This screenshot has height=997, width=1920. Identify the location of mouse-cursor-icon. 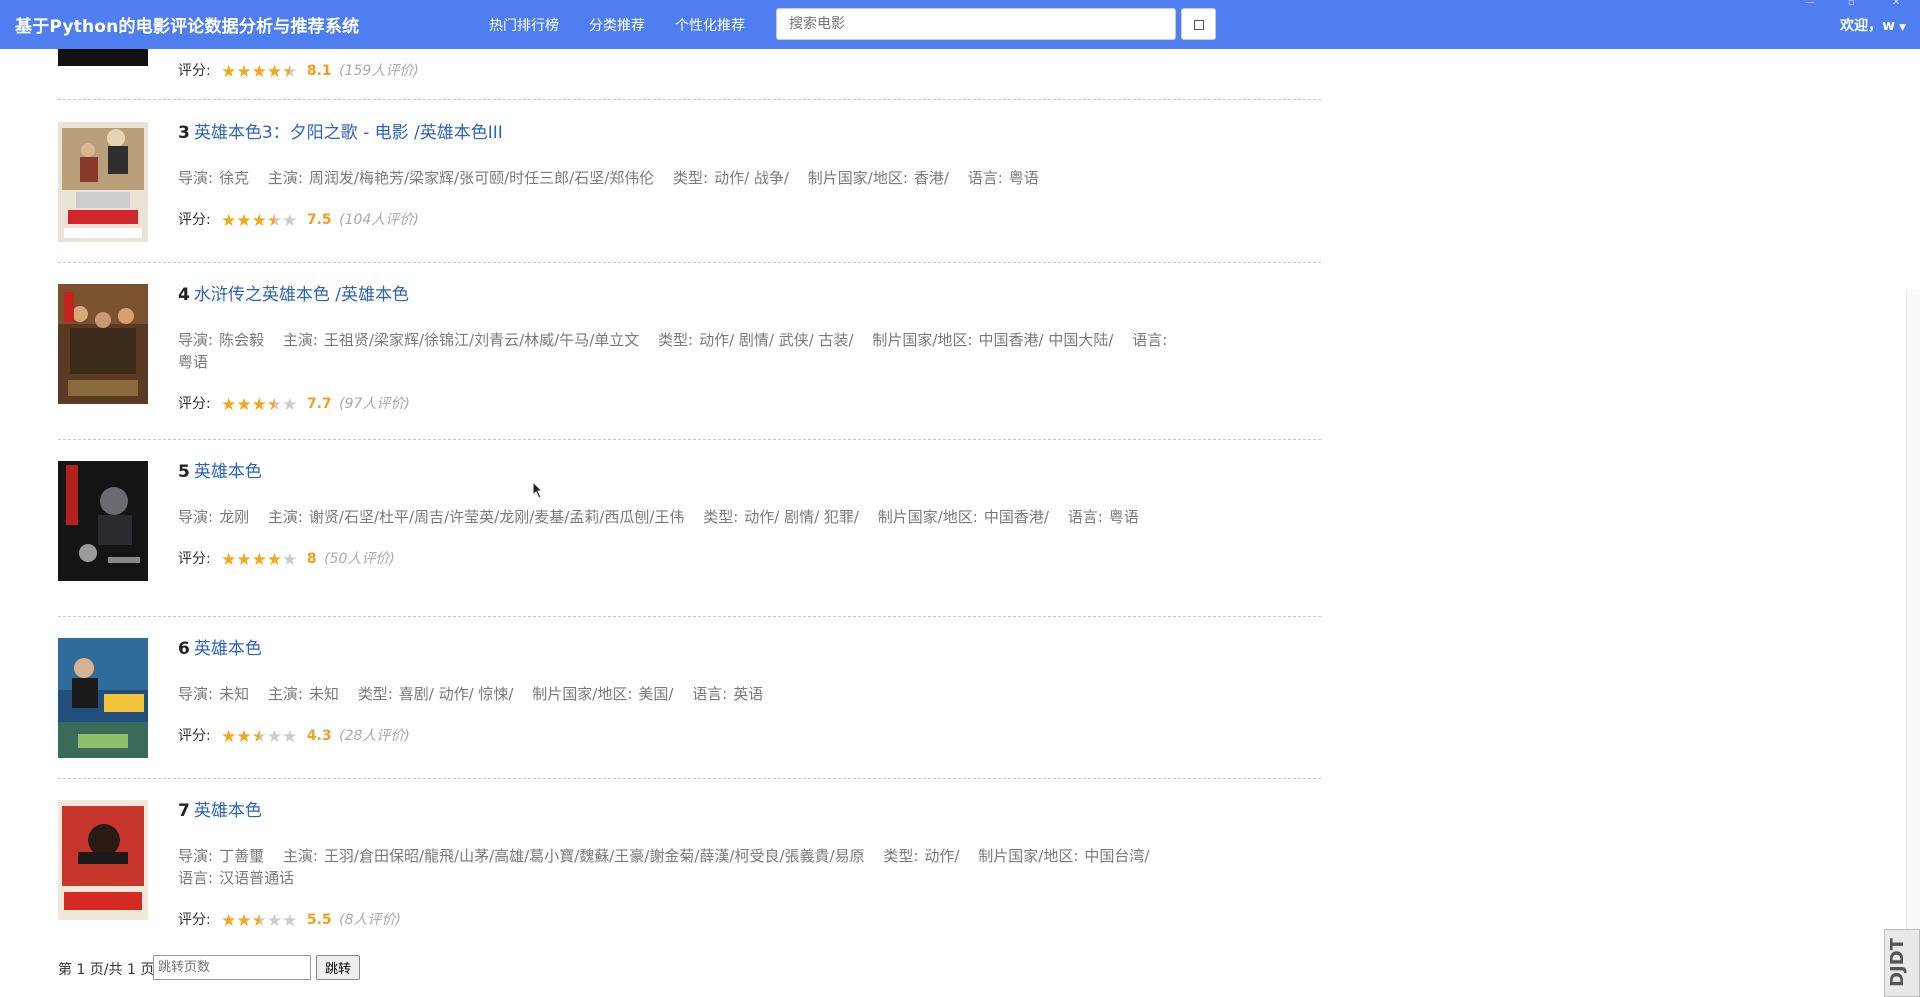
(538, 490).